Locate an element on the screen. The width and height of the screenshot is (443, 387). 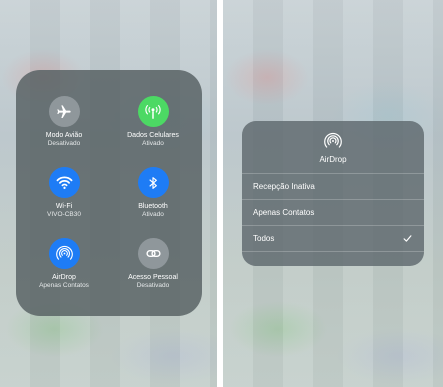
bluetooth-icon is located at coordinates (153, 182).